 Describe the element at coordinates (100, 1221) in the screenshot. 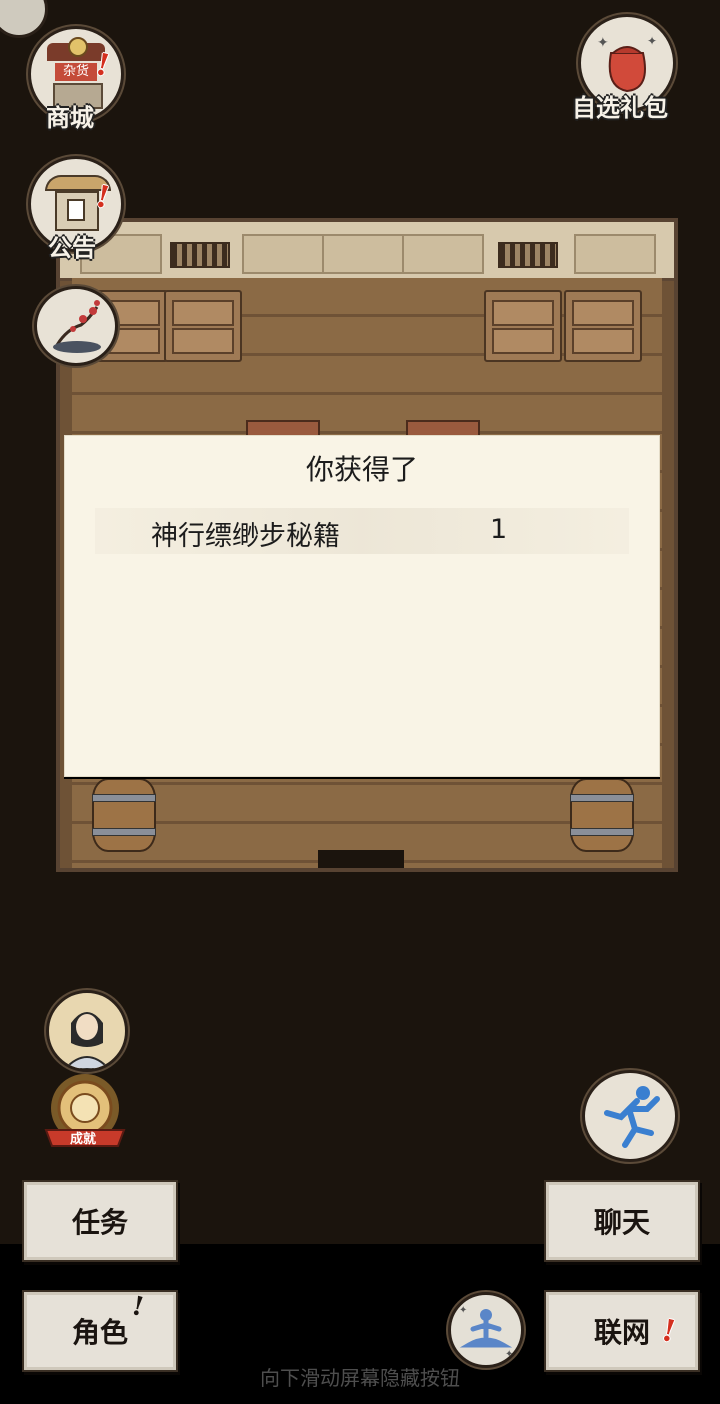

I see `task-button: 任务` at that location.